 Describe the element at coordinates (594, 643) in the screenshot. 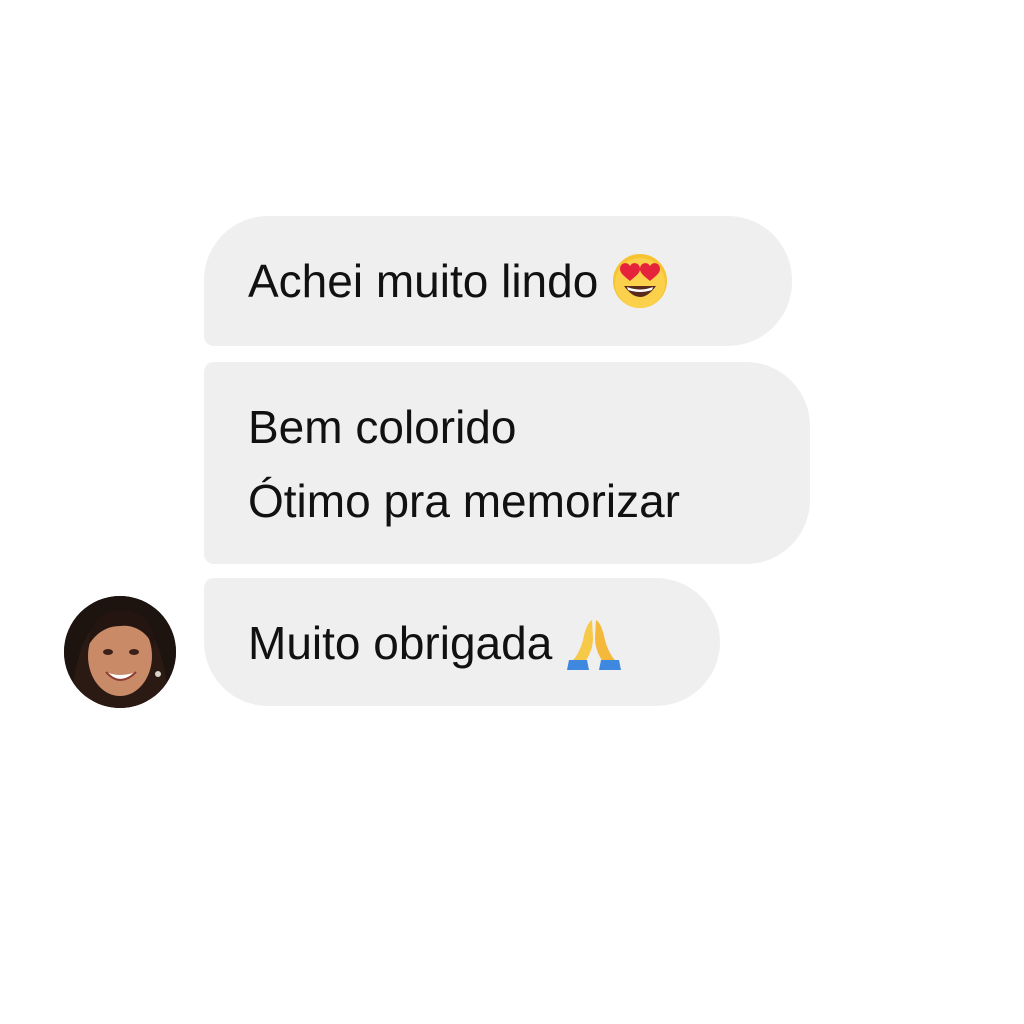

I see `folded-hands-icon` at that location.